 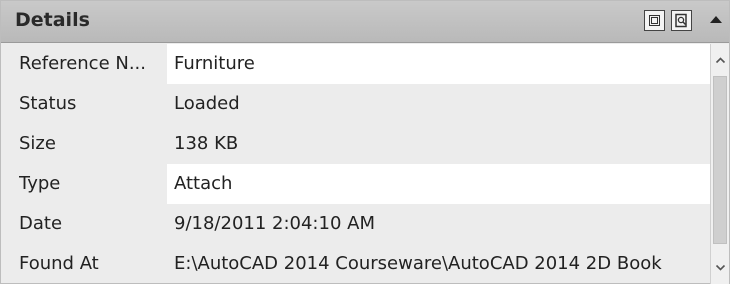 What do you see at coordinates (654, 20) in the screenshot?
I see `preview-button` at bounding box center [654, 20].